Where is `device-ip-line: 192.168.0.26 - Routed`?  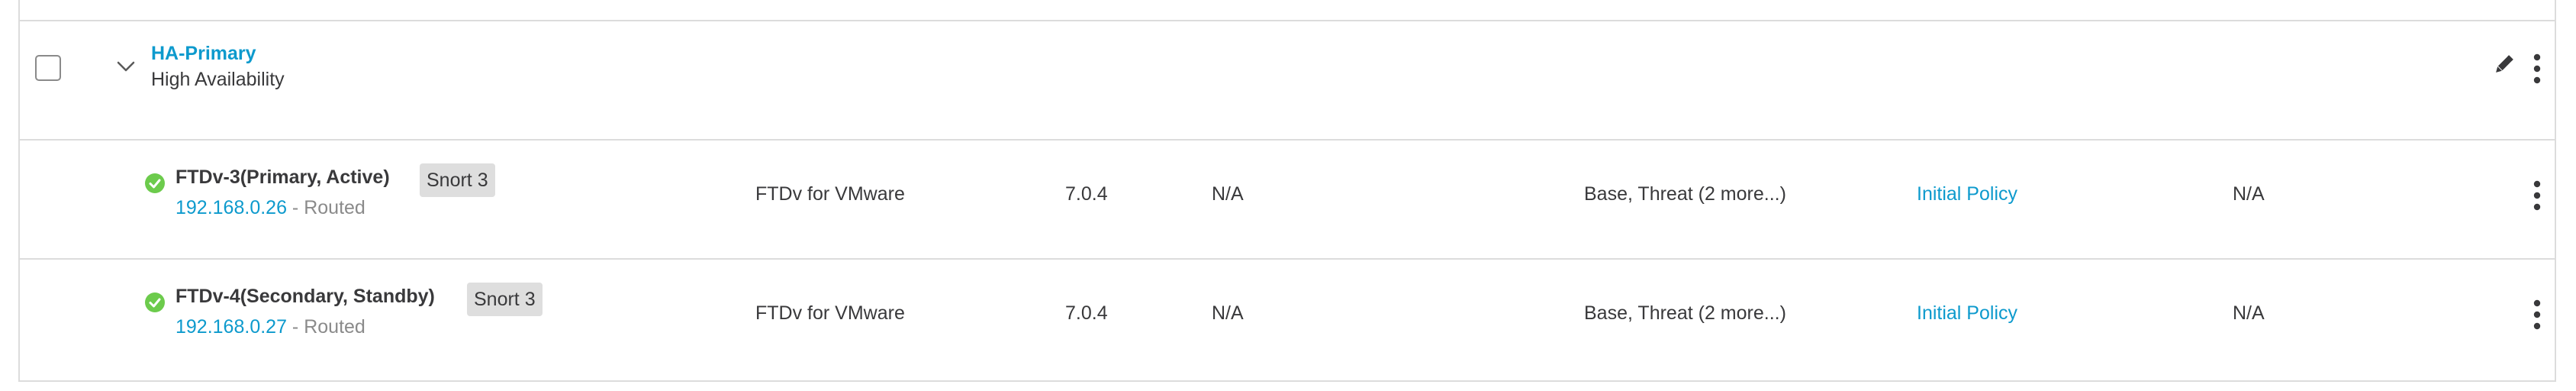 device-ip-line: 192.168.0.26 - Routed is located at coordinates (270, 208).